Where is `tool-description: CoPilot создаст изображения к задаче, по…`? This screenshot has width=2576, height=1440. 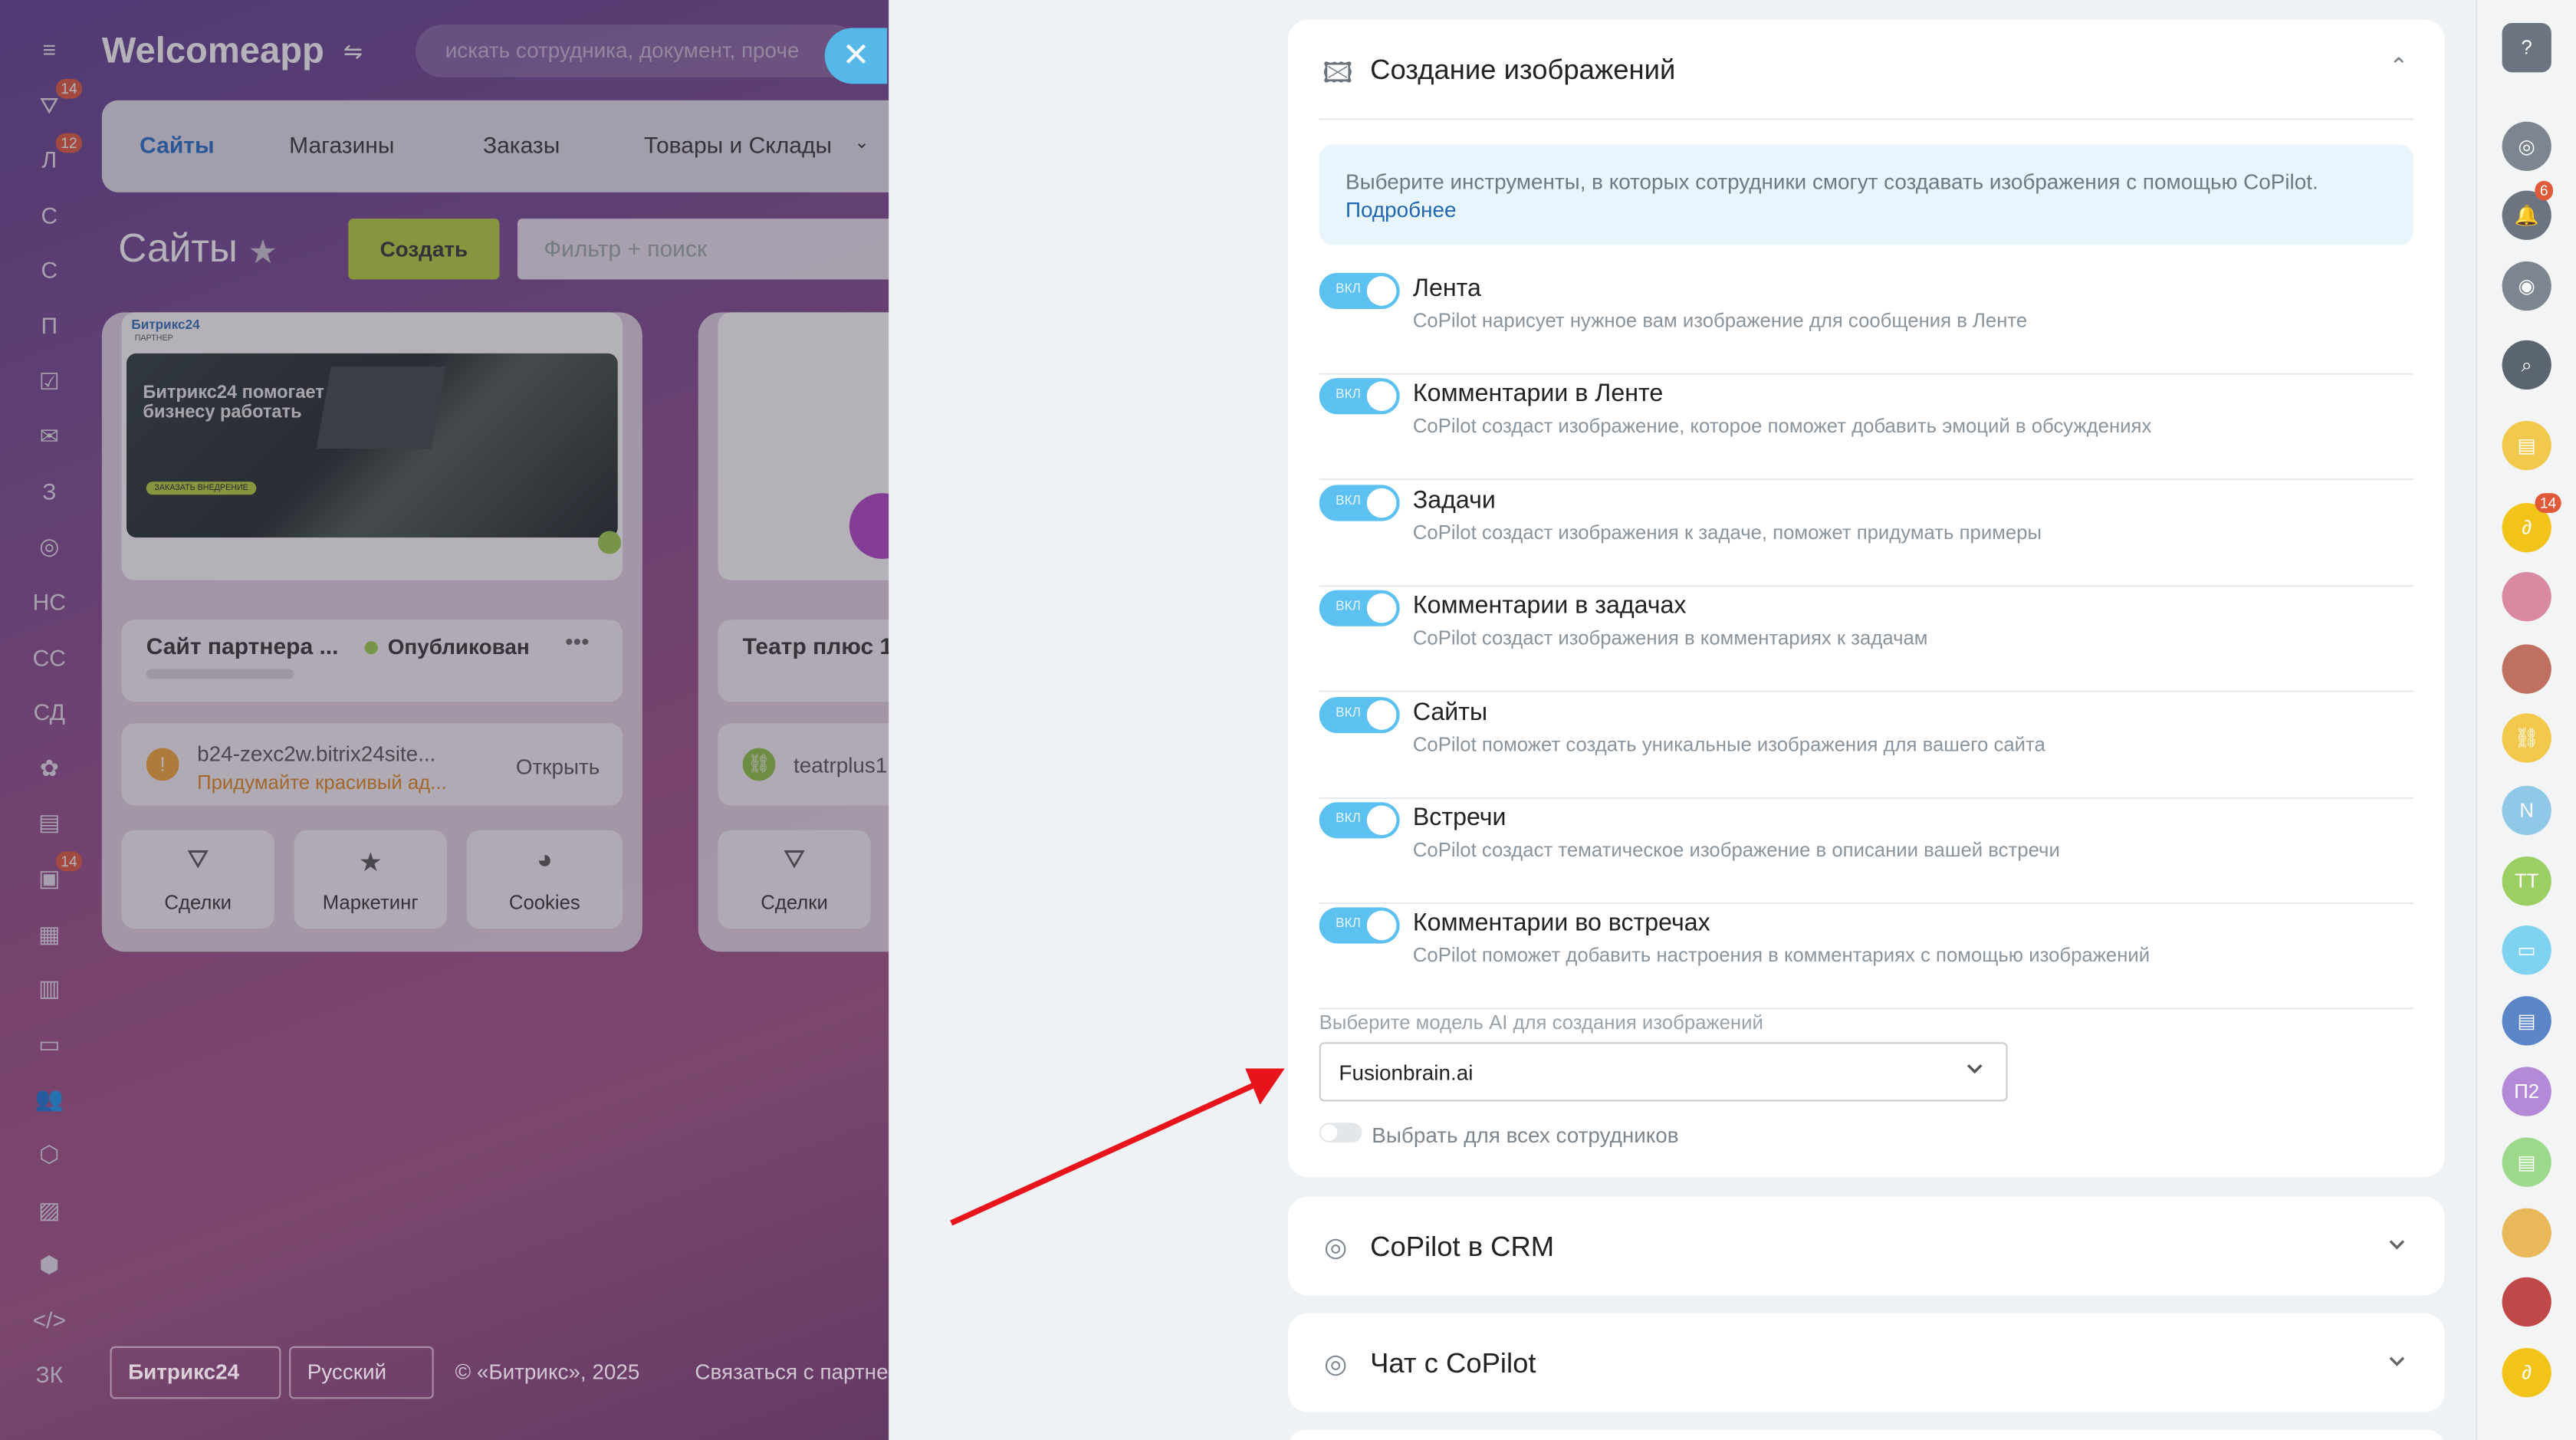 tool-description: CoPilot создаст изображения к задаче, по… is located at coordinates (1727, 532).